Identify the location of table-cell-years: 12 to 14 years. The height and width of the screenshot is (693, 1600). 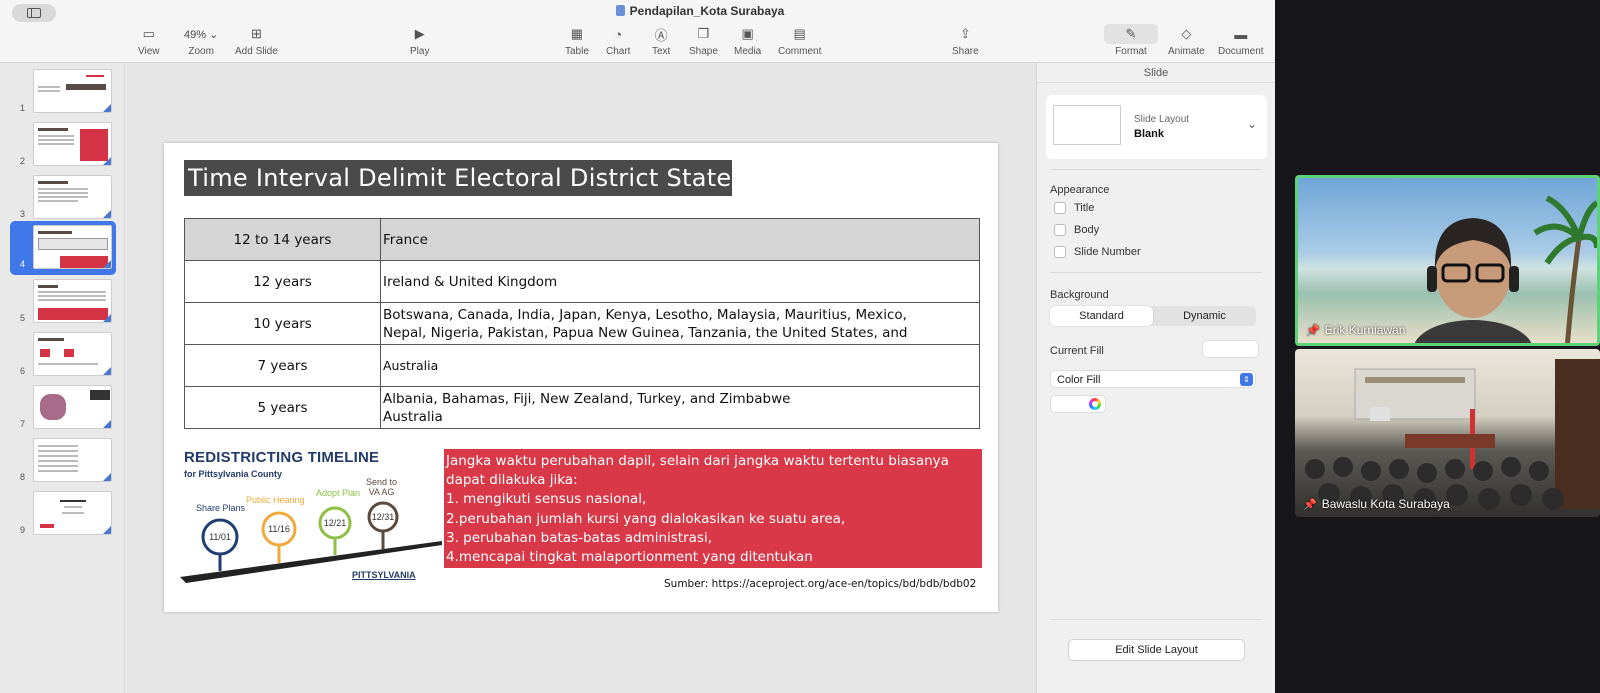
(282, 239).